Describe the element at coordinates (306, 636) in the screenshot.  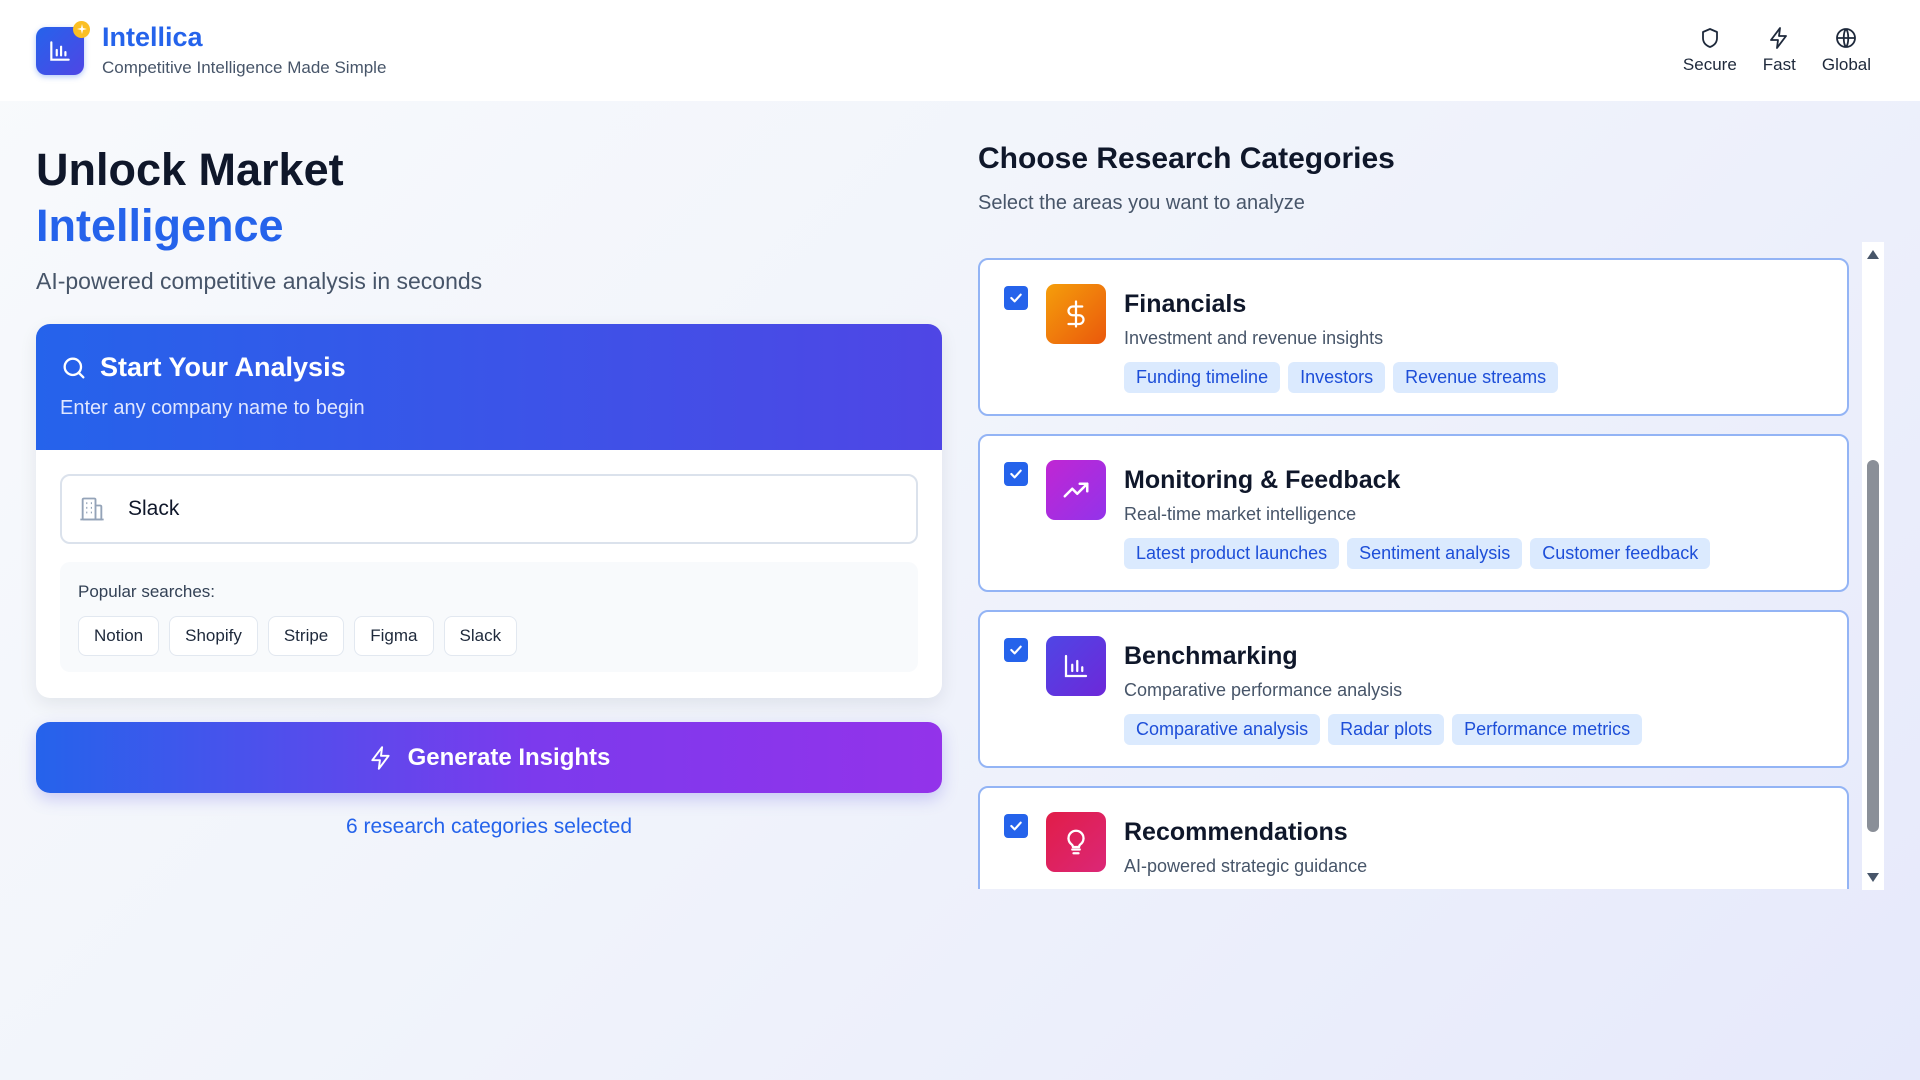
I see `popular-chip-stripe: Stripe` at that location.